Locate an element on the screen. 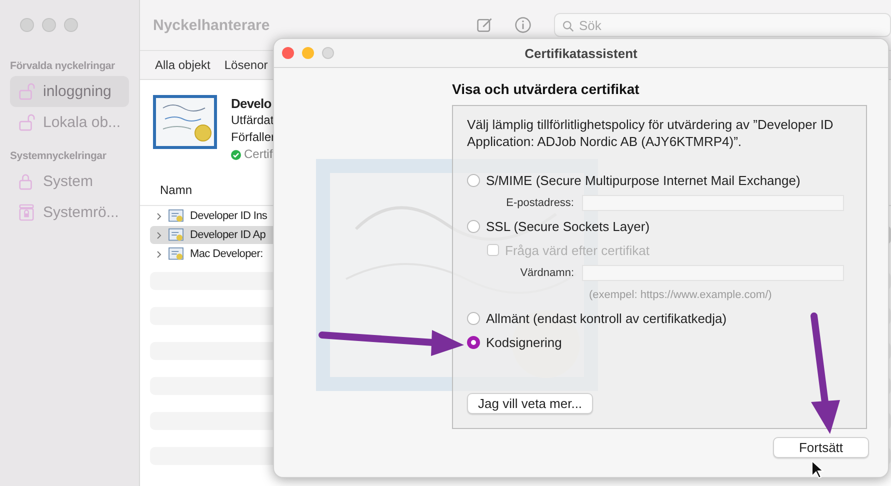  section-header: Förvalda nyckelringar is located at coordinates (63, 66).